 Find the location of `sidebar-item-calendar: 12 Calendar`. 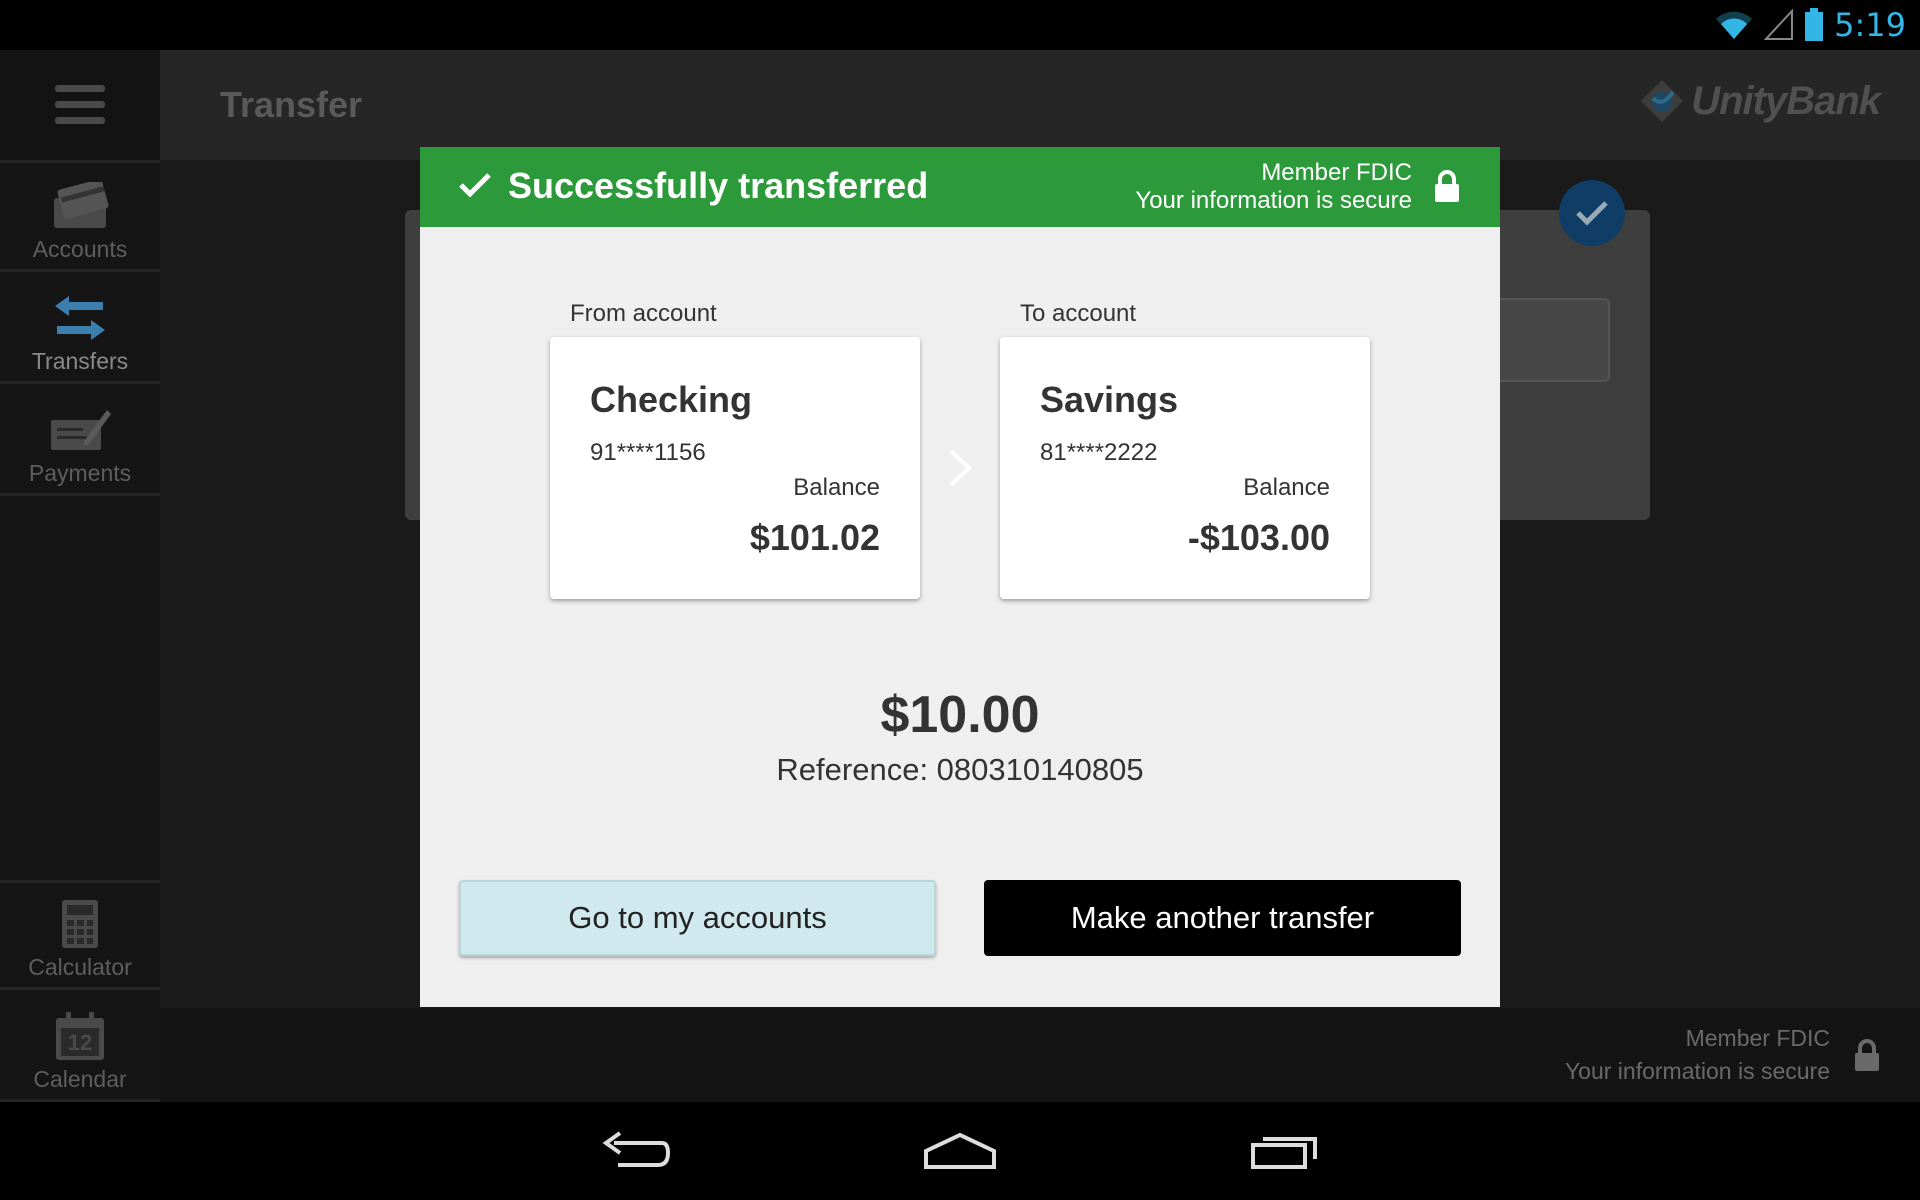

sidebar-item-calendar: 12 Calendar is located at coordinates (80, 1047).